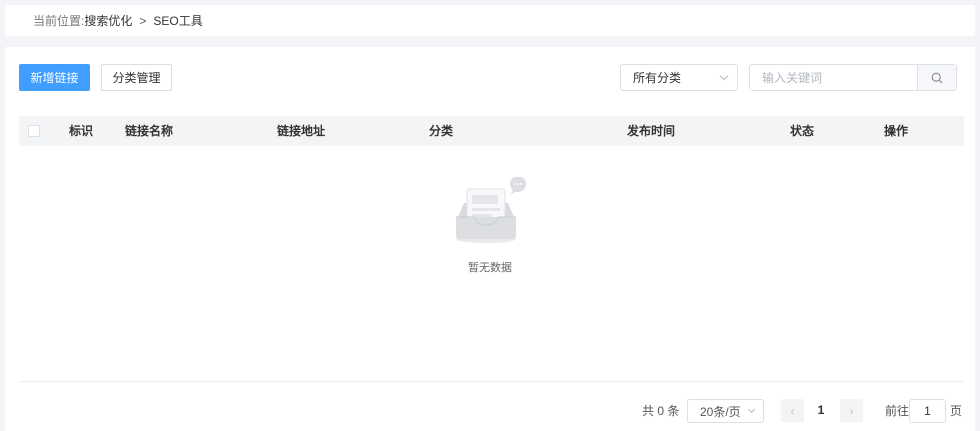 The width and height of the screenshot is (980, 431). I want to click on empty-text: 暂无数据, so click(490, 268).